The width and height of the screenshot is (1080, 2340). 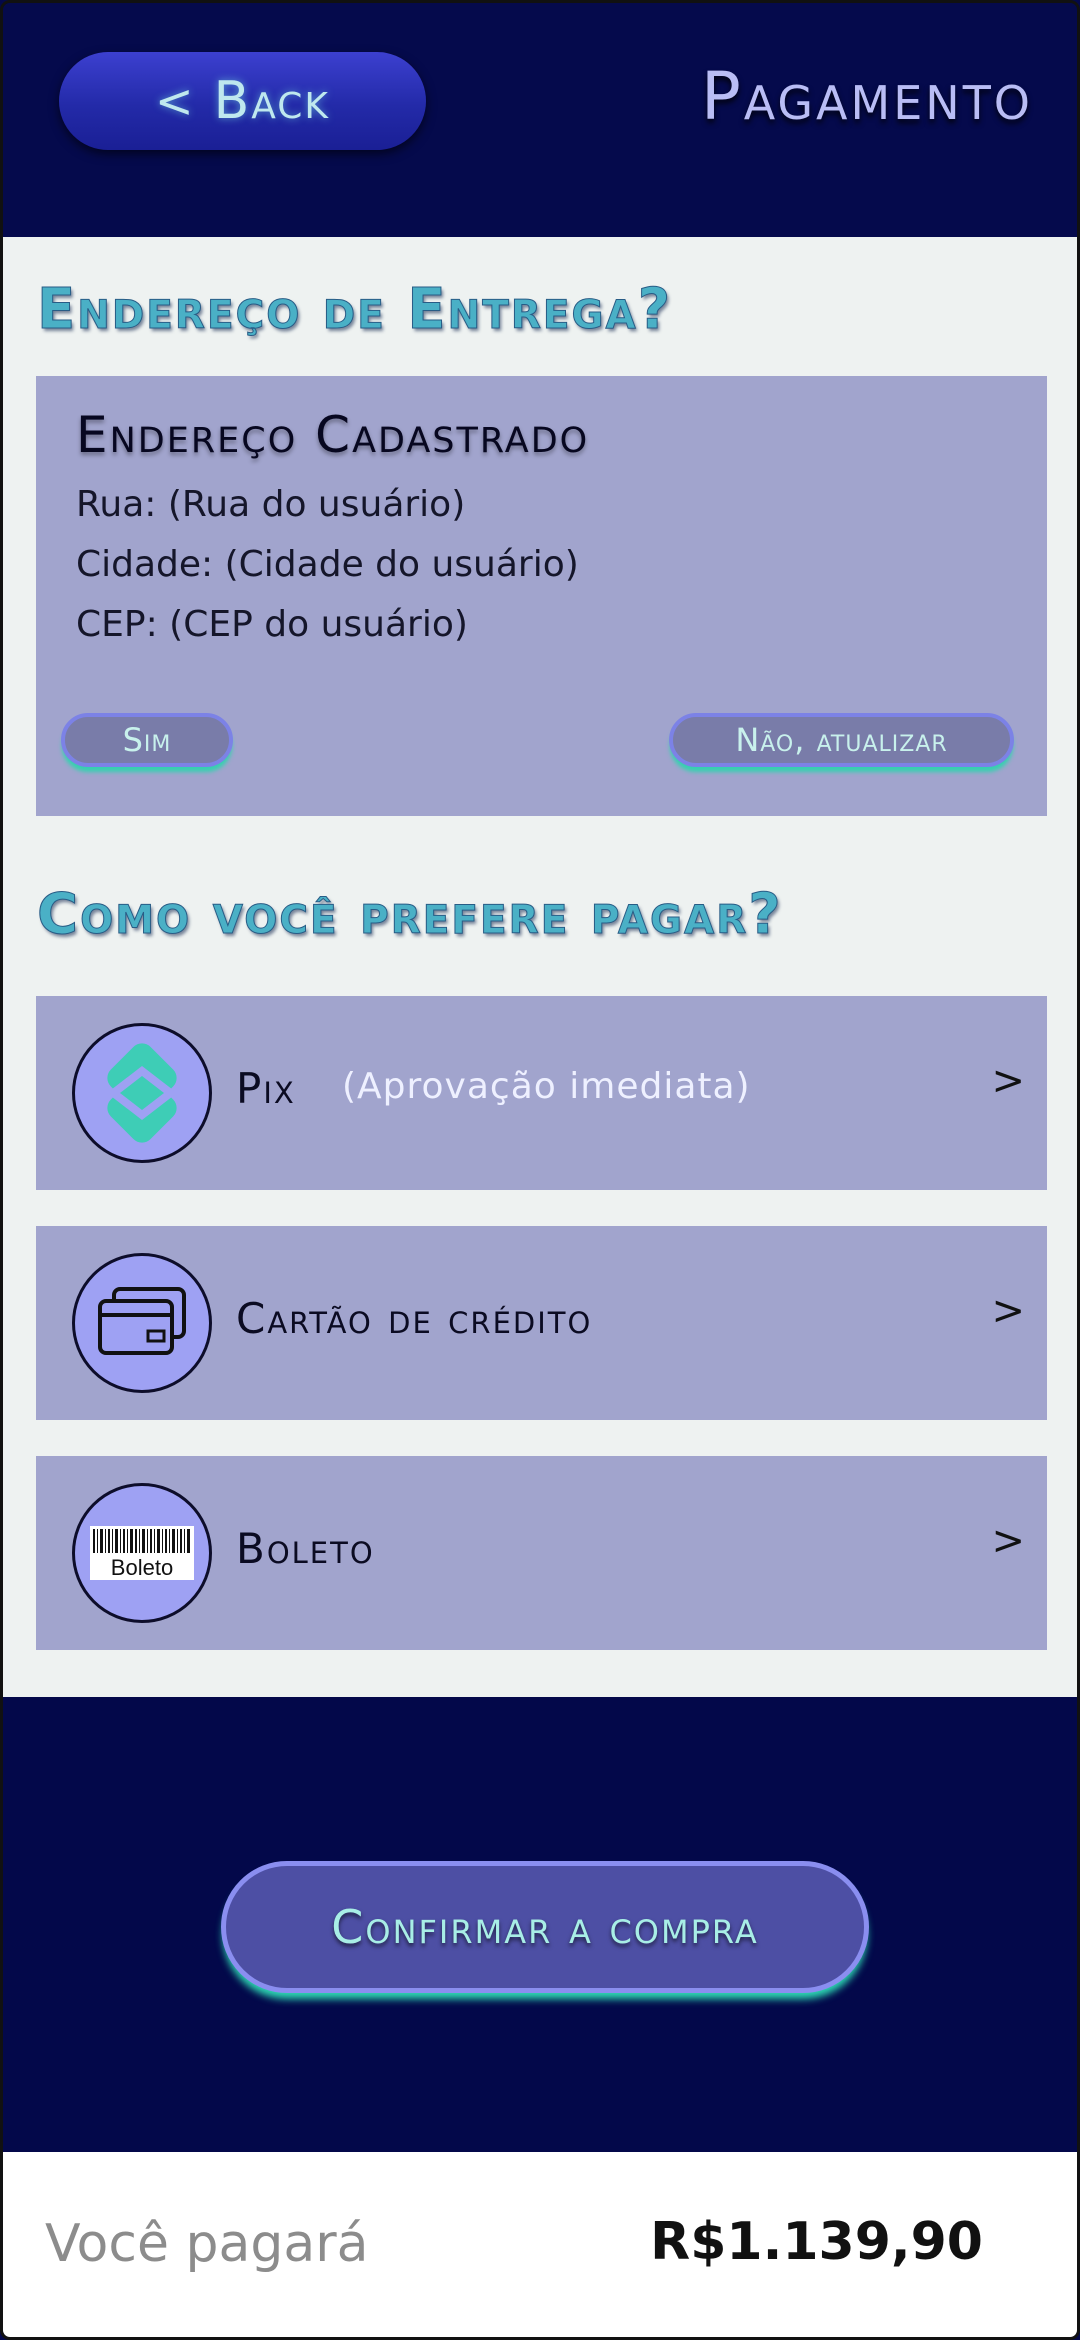 What do you see at coordinates (541, 1553) in the screenshot?
I see `payment-option-boleto: Boleto Boleto >` at bounding box center [541, 1553].